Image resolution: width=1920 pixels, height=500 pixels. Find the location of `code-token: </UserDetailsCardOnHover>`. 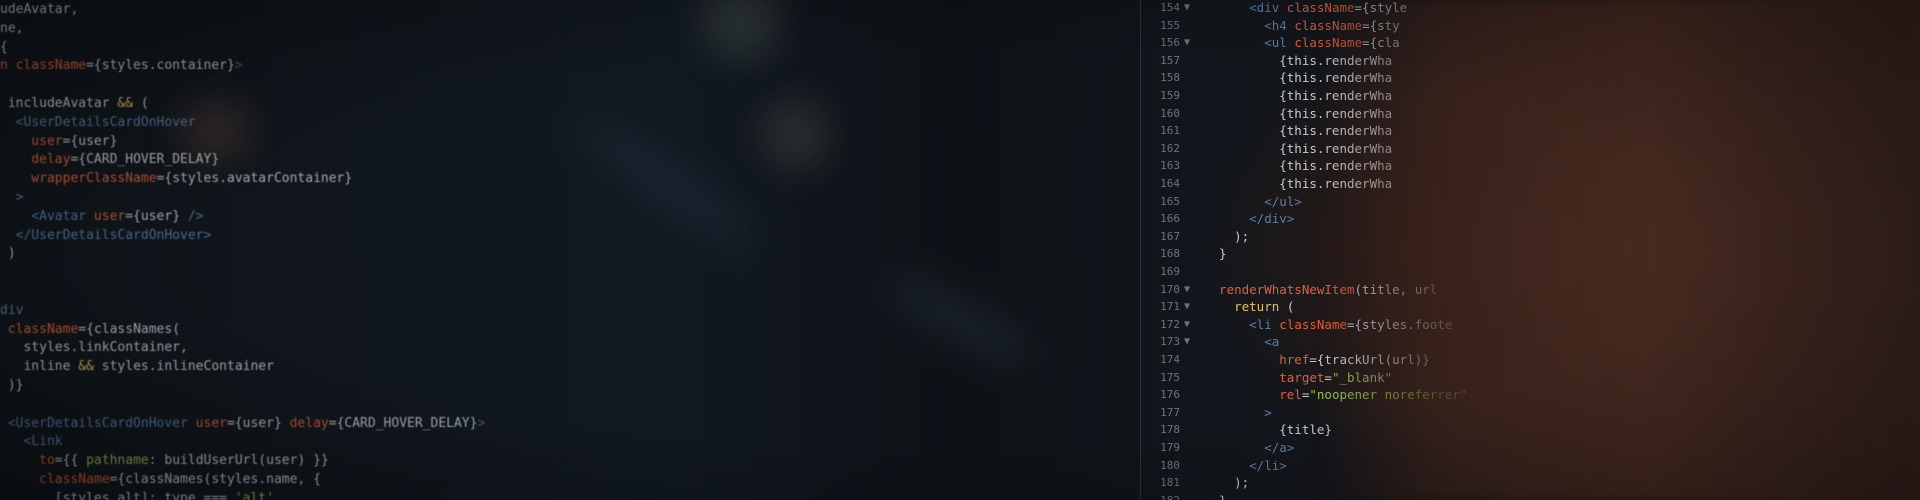

code-token: </UserDetailsCardOnHover> is located at coordinates (106, 235).